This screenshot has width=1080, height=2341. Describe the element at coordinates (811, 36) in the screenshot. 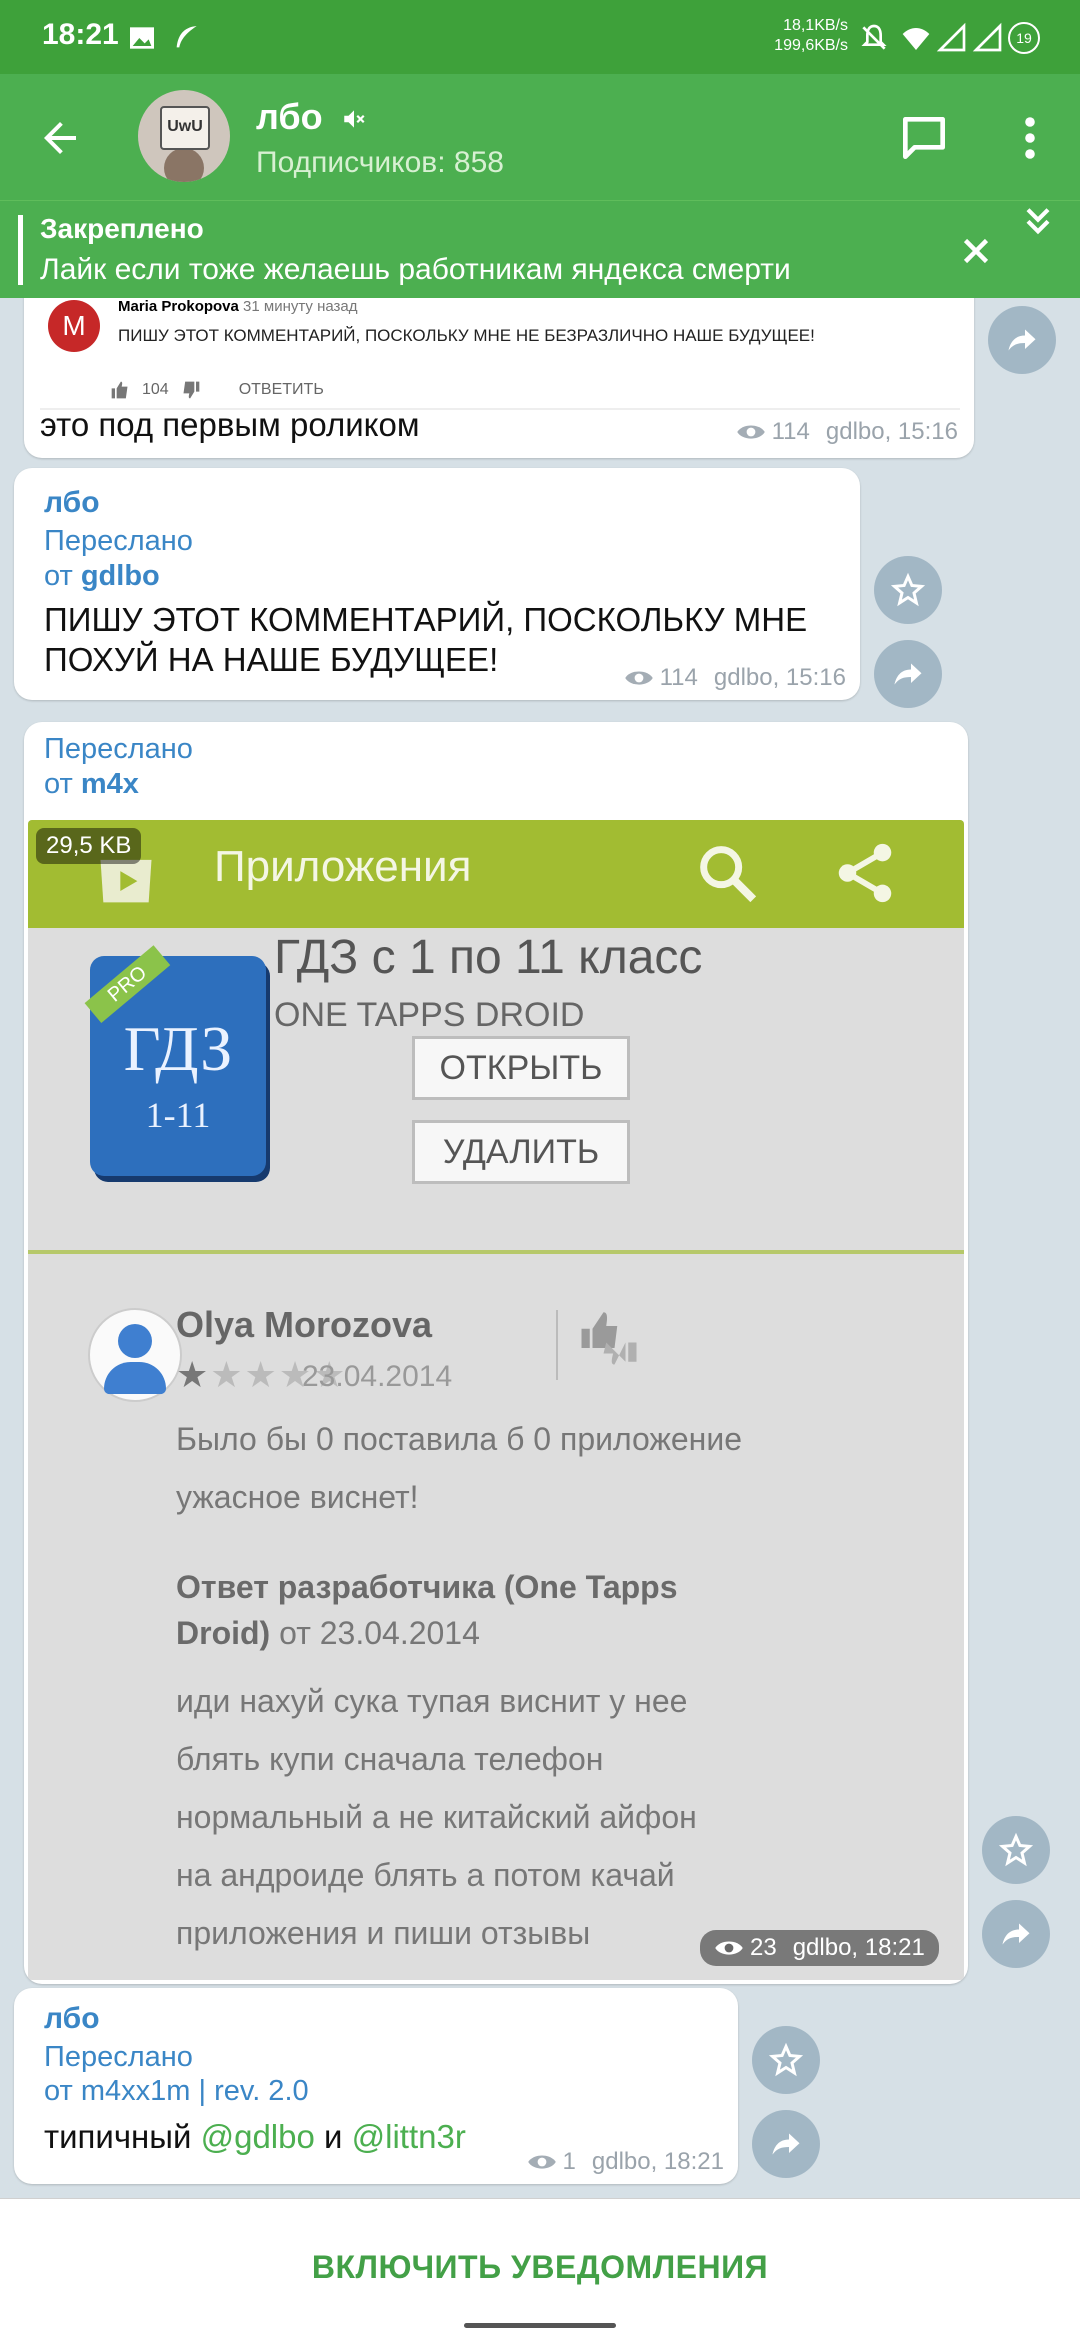

I see `network-speed: 18,1KB/s 199,6KB/s` at that location.